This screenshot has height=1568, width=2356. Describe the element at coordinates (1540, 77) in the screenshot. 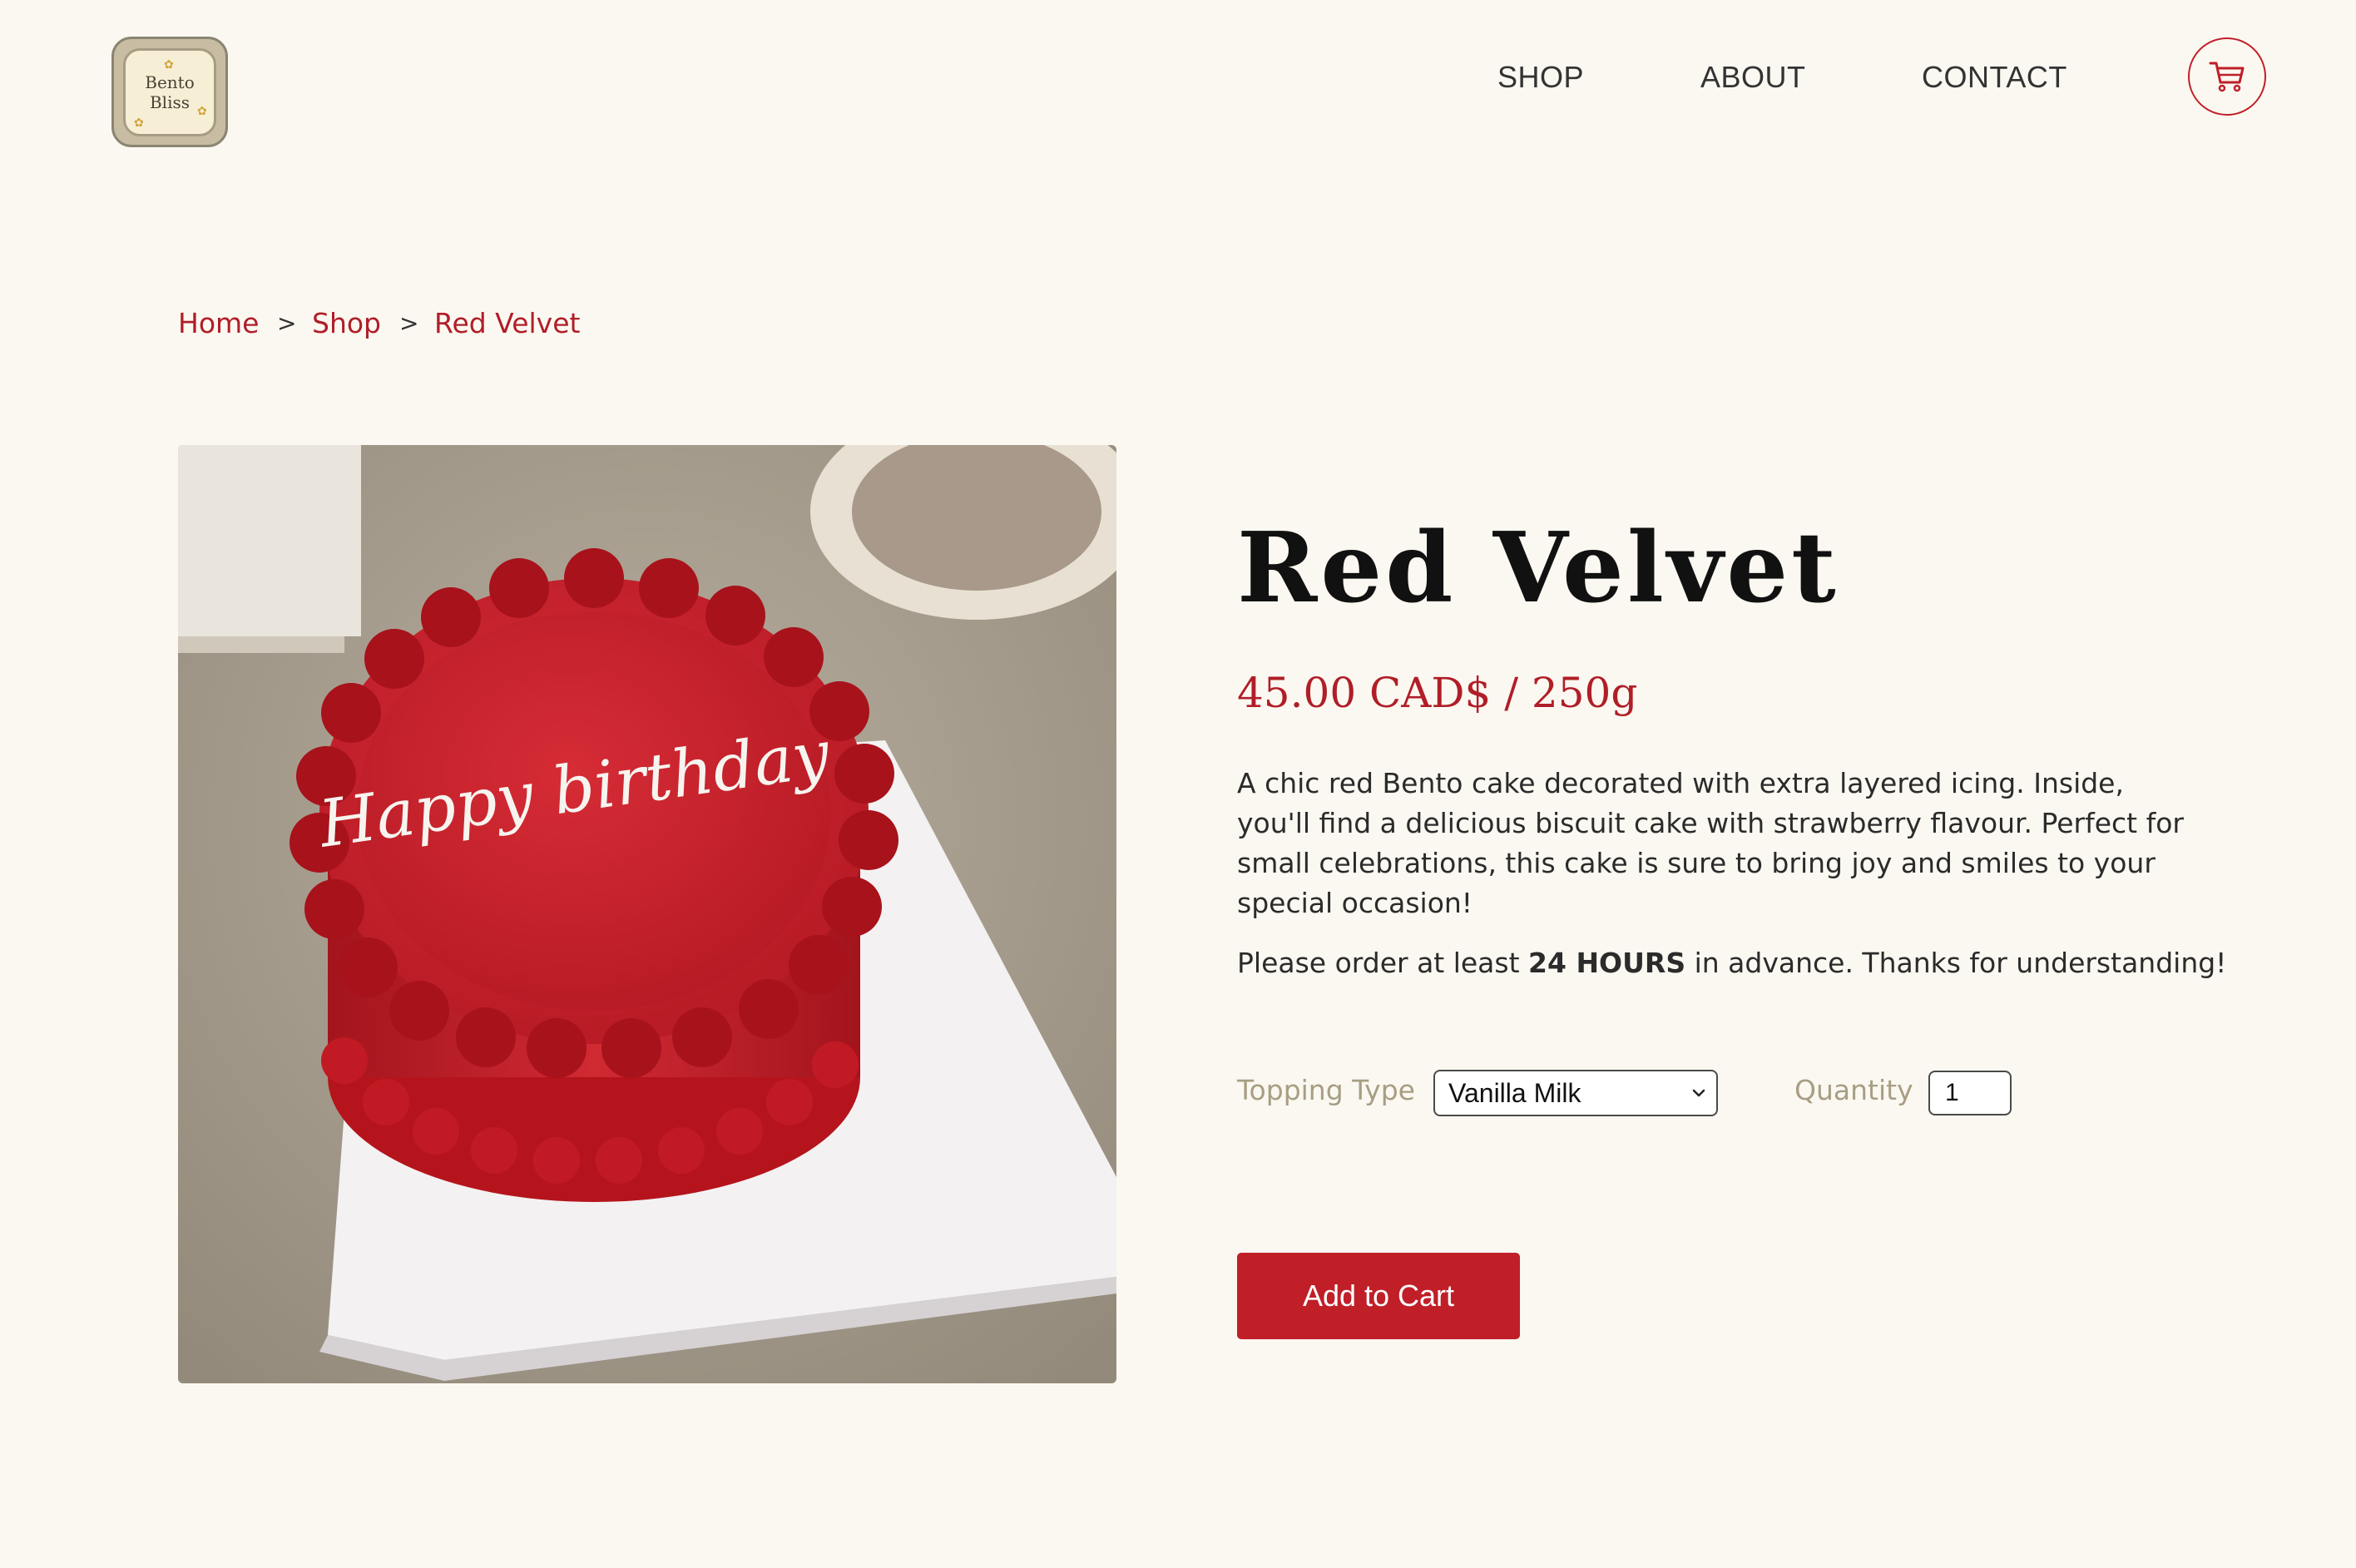

I see `nav-shop: SHOP` at that location.